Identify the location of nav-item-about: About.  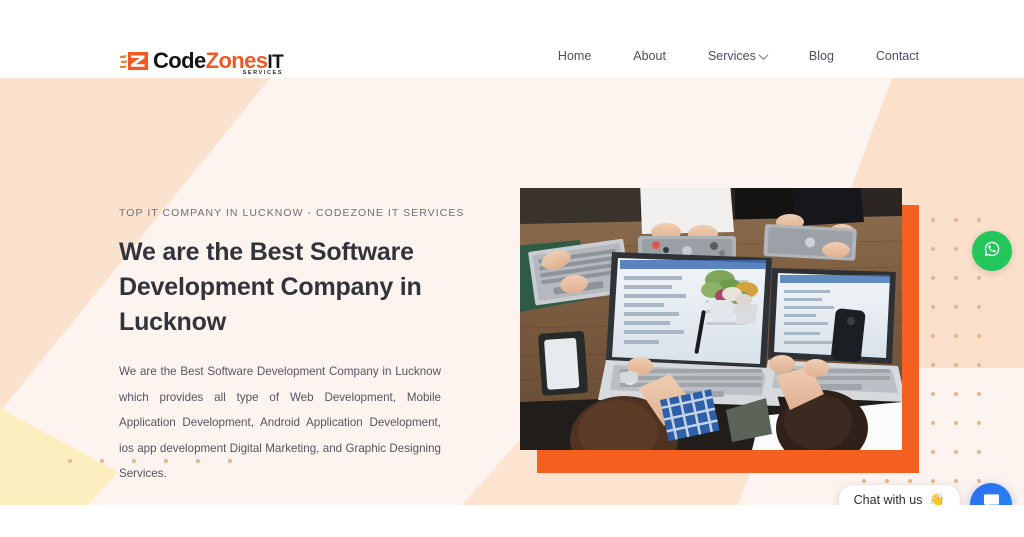
(649, 56).